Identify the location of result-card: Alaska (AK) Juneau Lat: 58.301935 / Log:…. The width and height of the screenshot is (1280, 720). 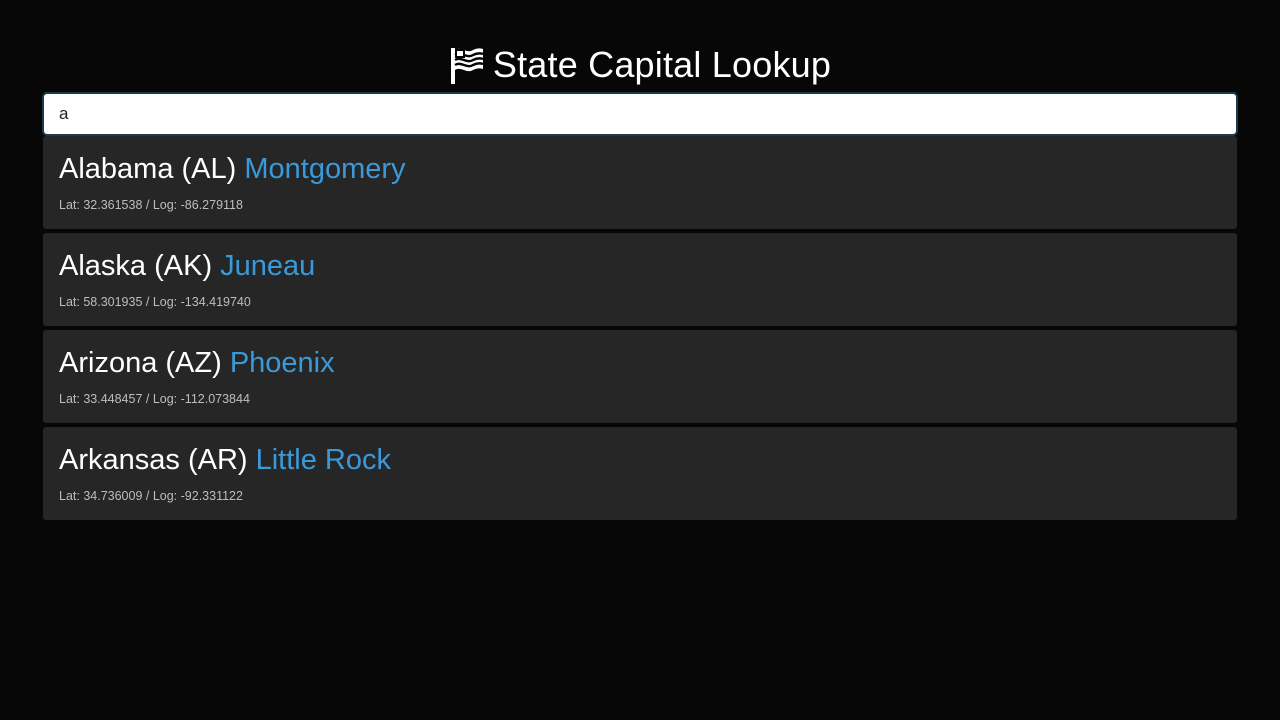
(640, 279).